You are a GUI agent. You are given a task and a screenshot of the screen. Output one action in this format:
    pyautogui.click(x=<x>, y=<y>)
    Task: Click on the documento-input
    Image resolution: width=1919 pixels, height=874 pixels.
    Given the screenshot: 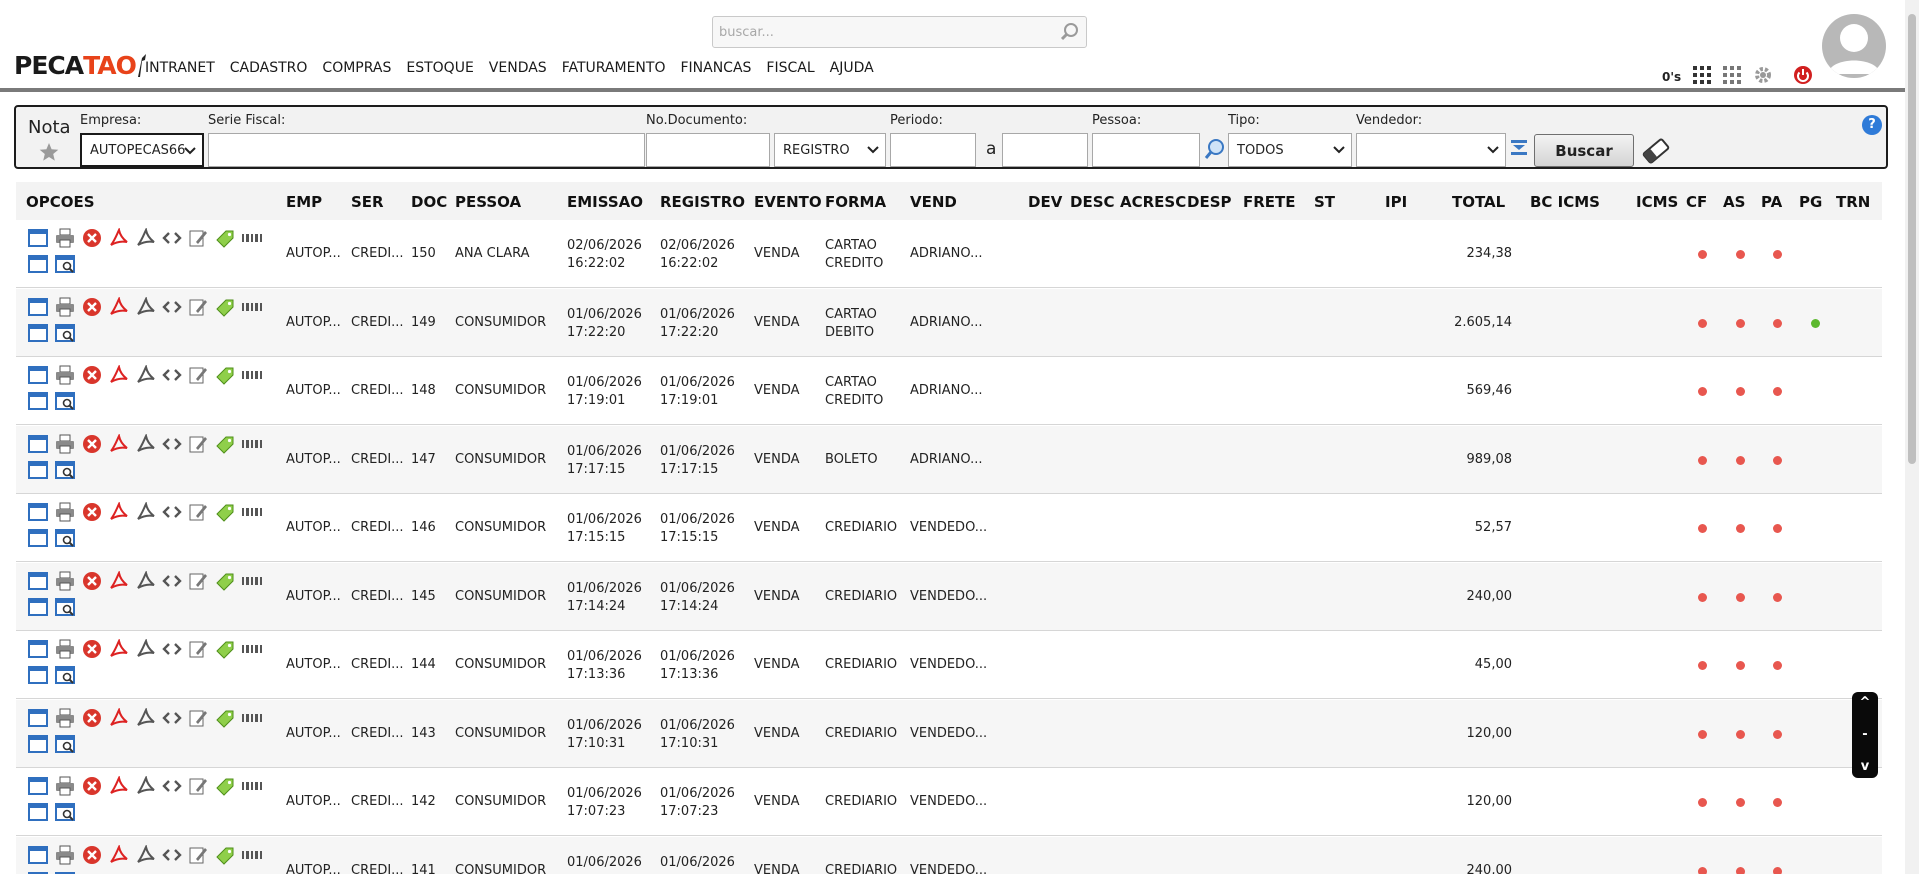 What is the action you would take?
    pyautogui.click(x=708, y=150)
    